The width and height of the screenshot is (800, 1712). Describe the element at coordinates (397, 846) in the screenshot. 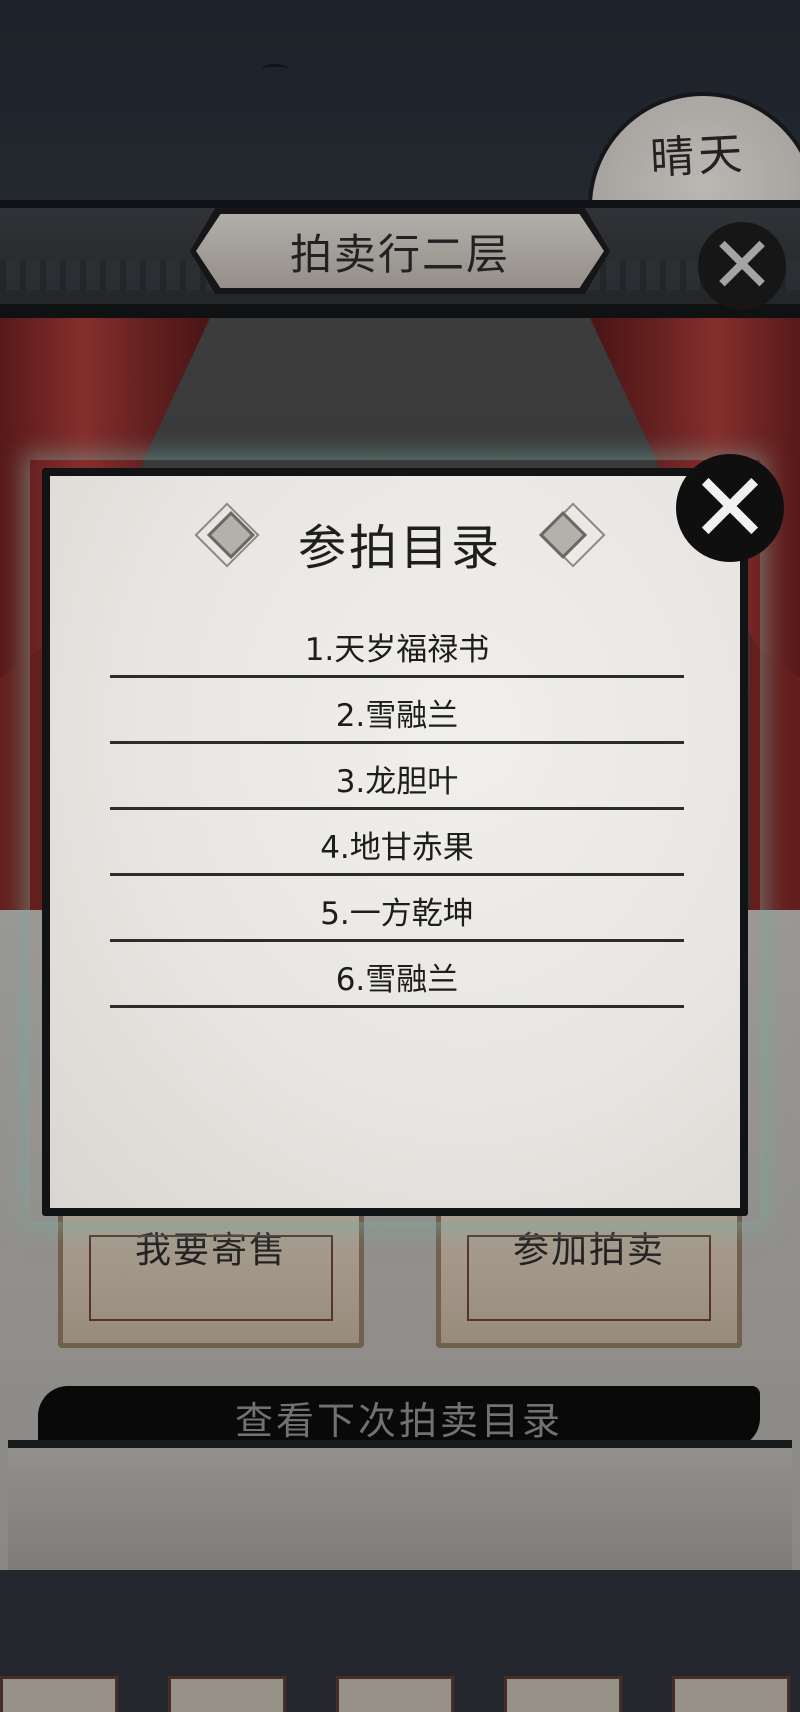

I see `list-item: 4.地甘赤果` at that location.